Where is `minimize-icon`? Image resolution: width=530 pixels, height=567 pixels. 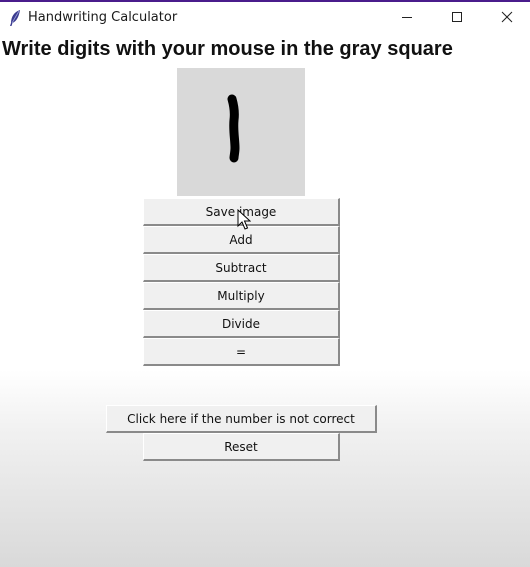 minimize-icon is located at coordinates (407, 19).